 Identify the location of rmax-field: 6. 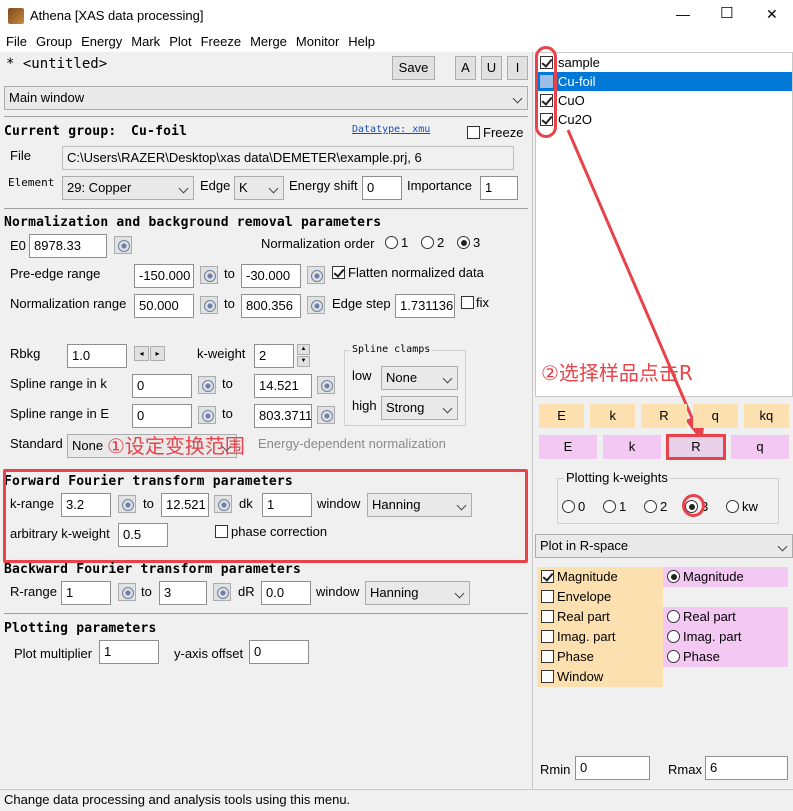
(746, 768).